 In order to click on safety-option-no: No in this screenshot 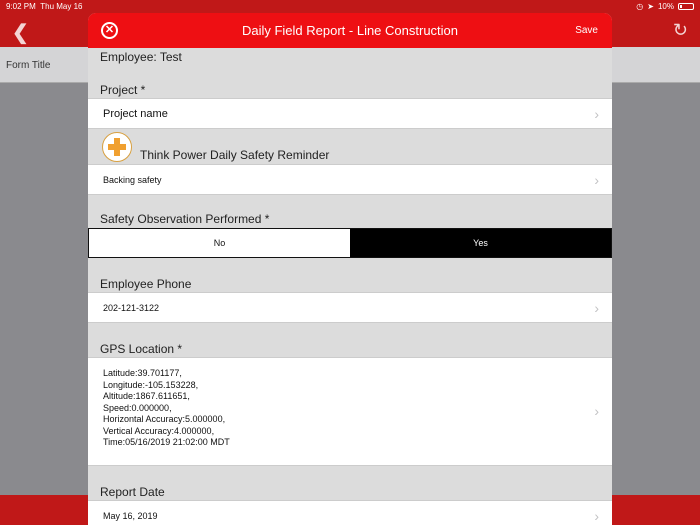, I will do `click(219, 243)`.